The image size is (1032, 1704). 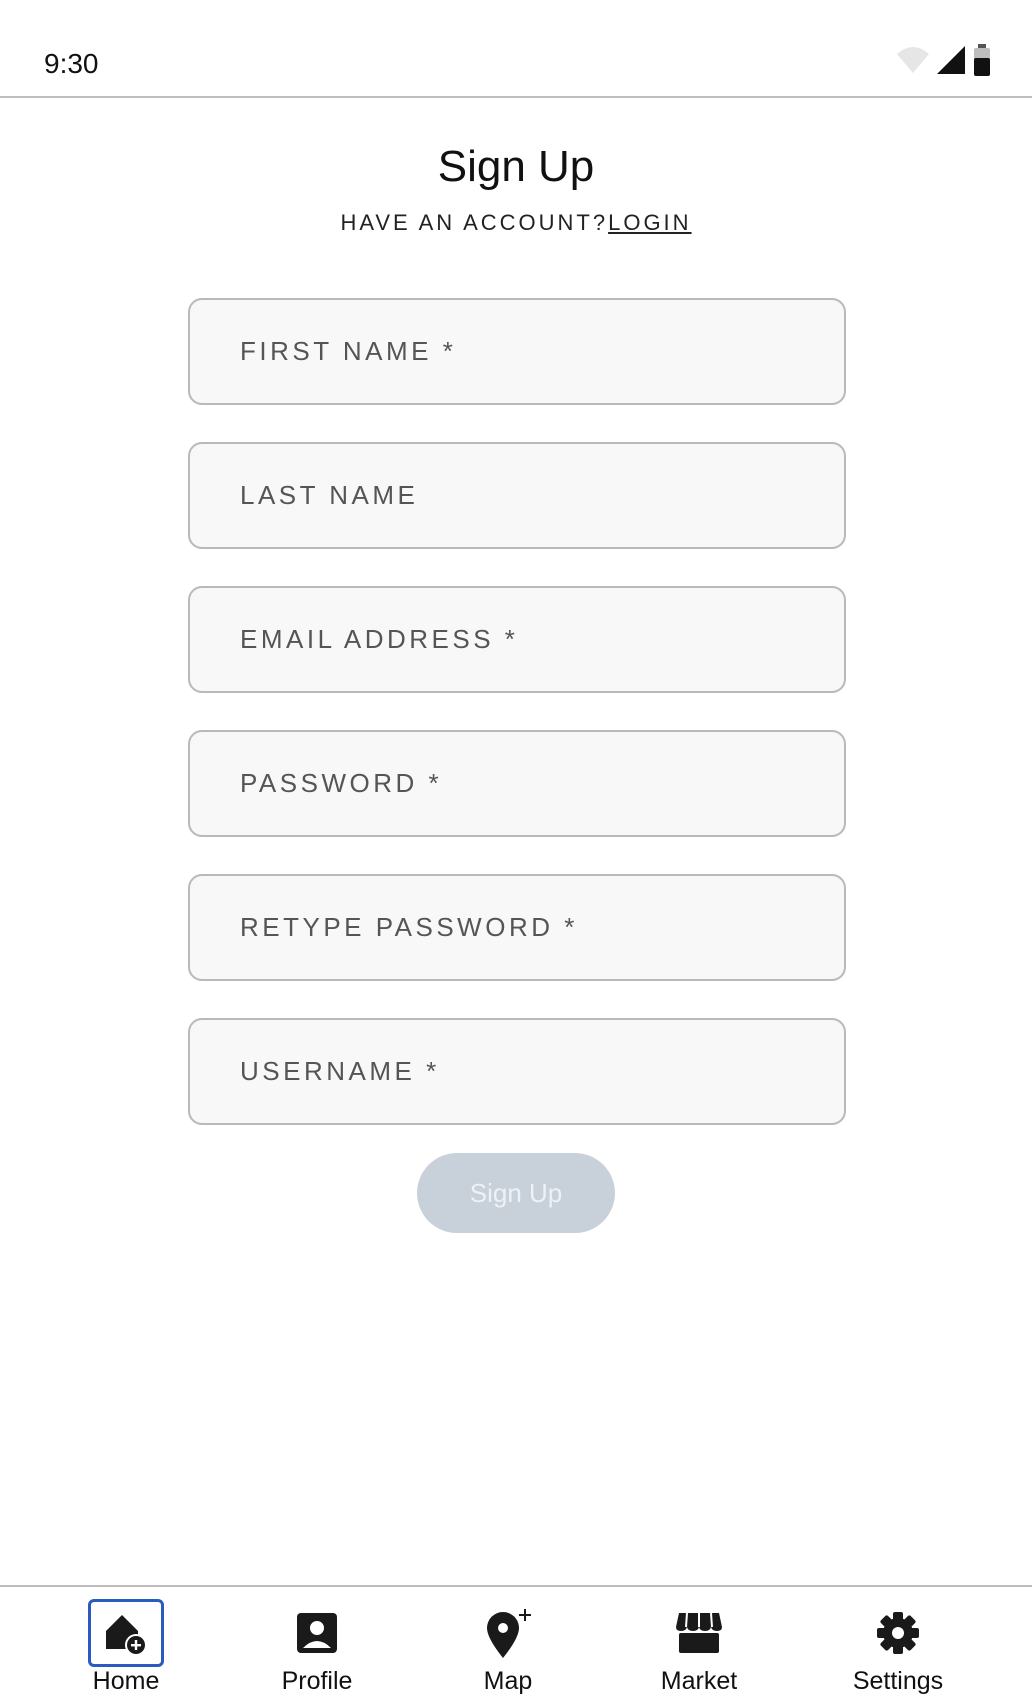 I want to click on username-placeholder: USERNAME *, so click(x=340, y=1071).